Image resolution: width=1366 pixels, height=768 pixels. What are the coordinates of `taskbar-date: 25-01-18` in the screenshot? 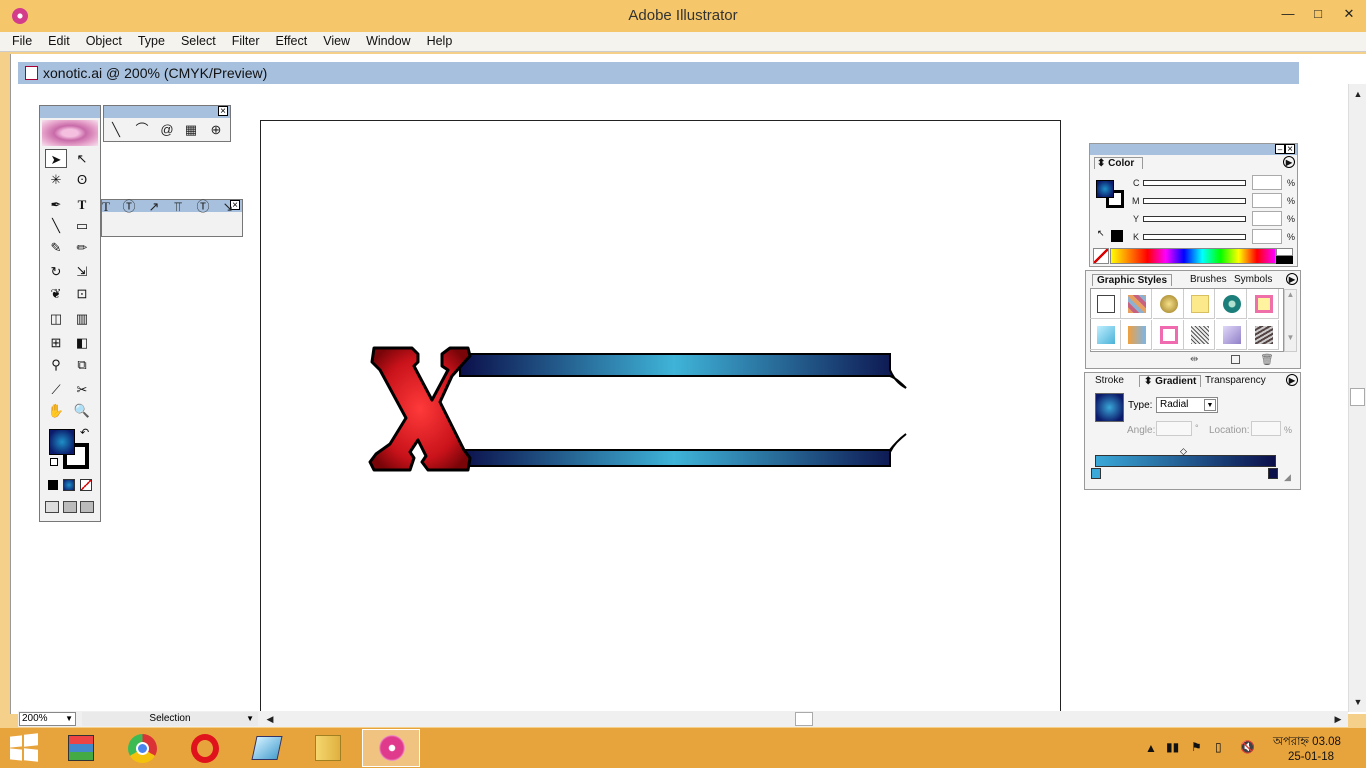 It's located at (1311, 757).